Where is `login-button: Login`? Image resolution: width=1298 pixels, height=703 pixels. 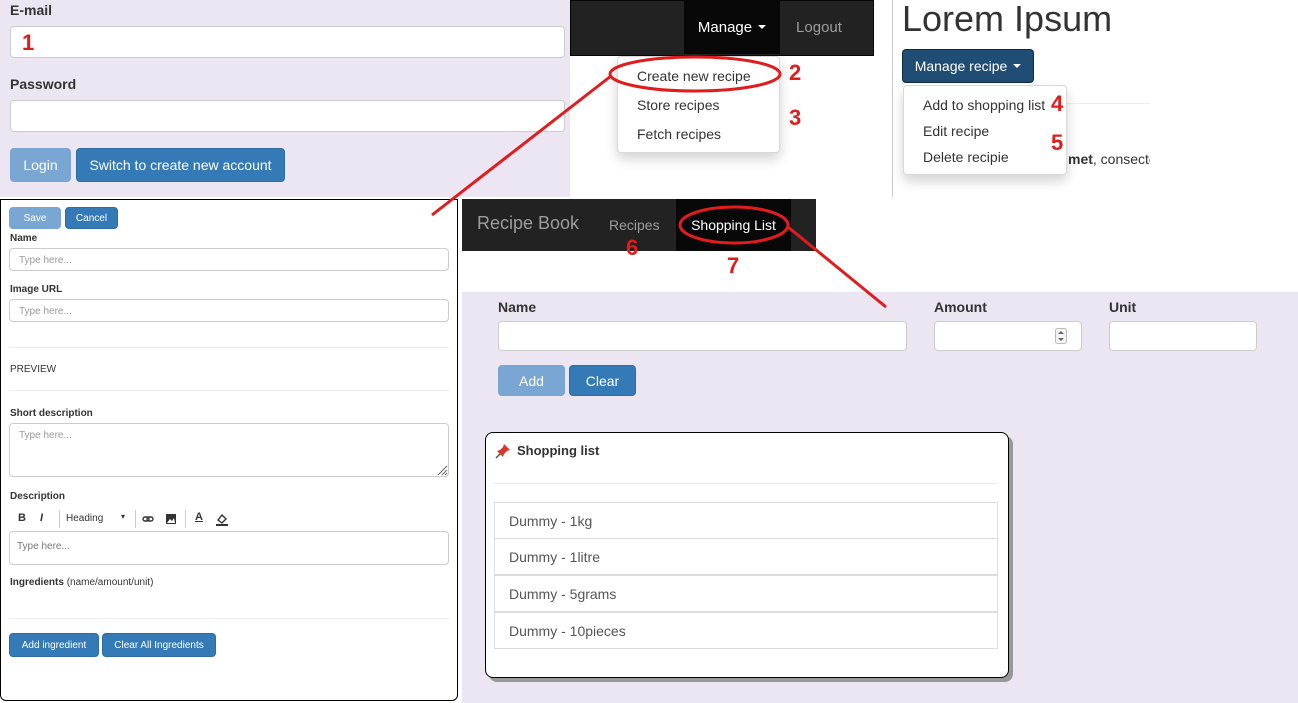 login-button: Login is located at coordinates (40, 165).